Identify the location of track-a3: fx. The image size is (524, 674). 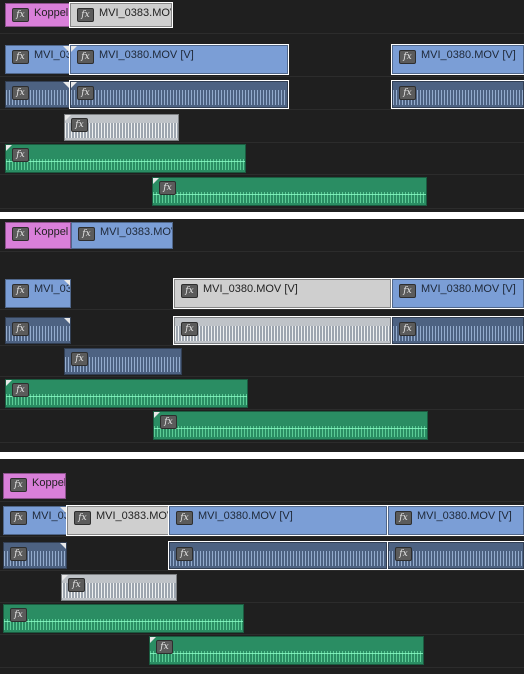
(262, 192).